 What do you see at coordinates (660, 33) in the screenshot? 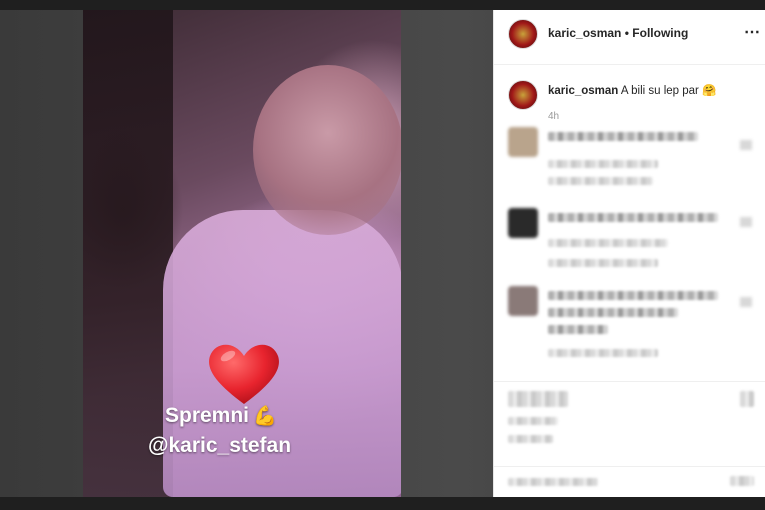
I see `following-button: Following` at bounding box center [660, 33].